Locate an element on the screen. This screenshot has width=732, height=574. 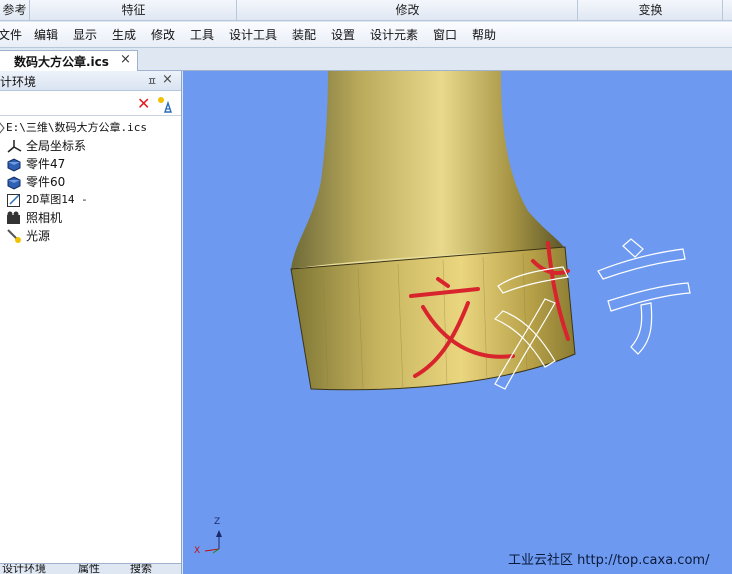
menu-display: 显示 is located at coordinates (85, 35).